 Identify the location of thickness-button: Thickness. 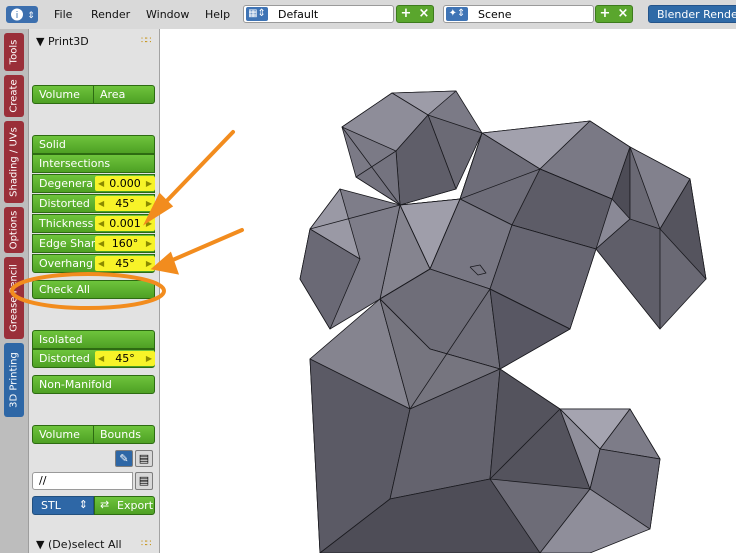
(66, 223).